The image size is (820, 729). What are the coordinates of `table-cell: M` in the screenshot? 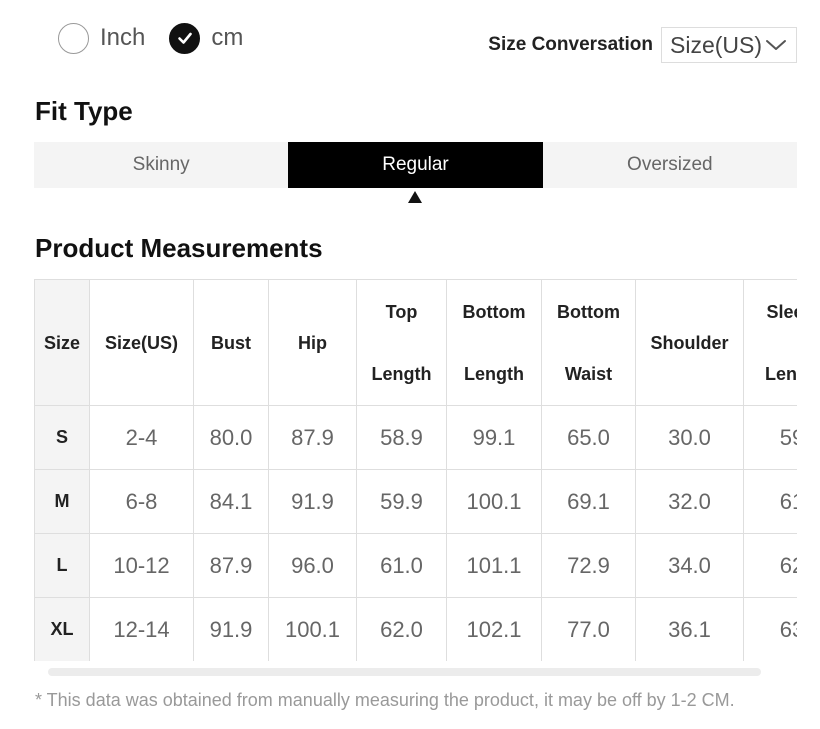 It's located at (62, 501).